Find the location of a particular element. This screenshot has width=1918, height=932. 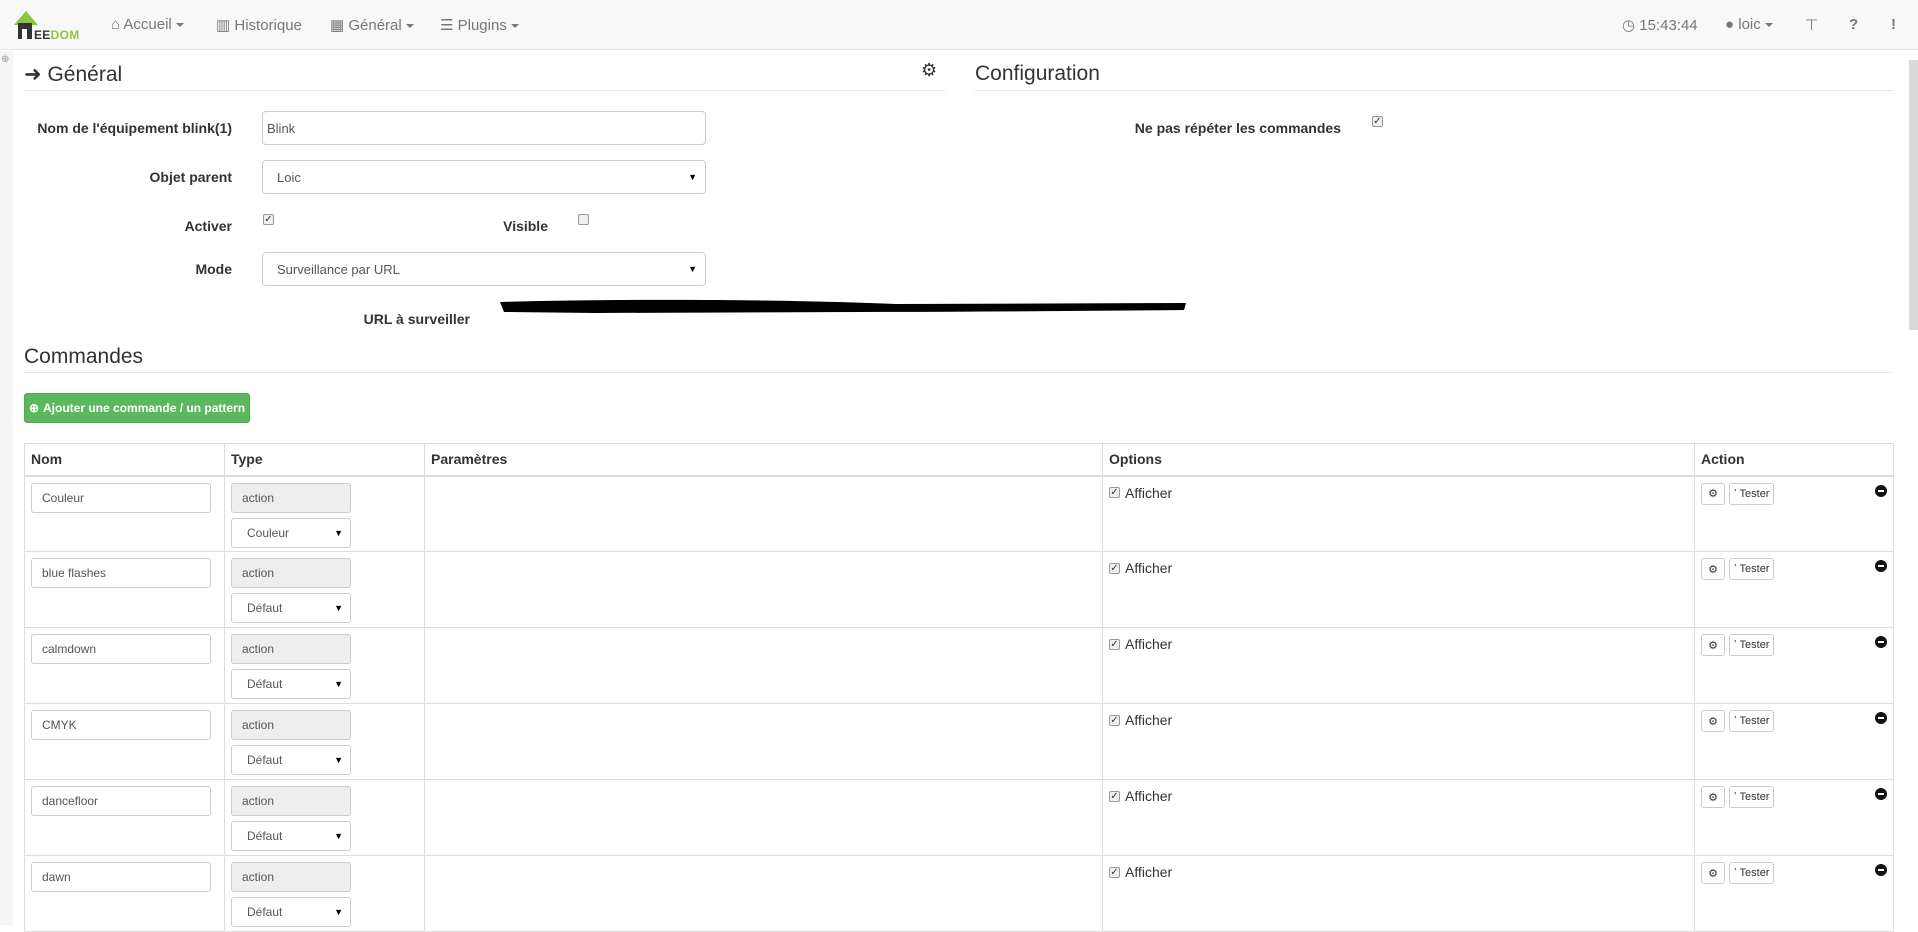

col-action: Action is located at coordinates (1794, 460).